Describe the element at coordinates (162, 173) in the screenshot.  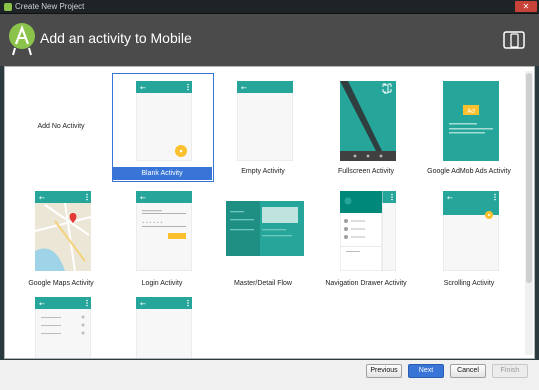
I see `activity-label: Blank Activity` at that location.